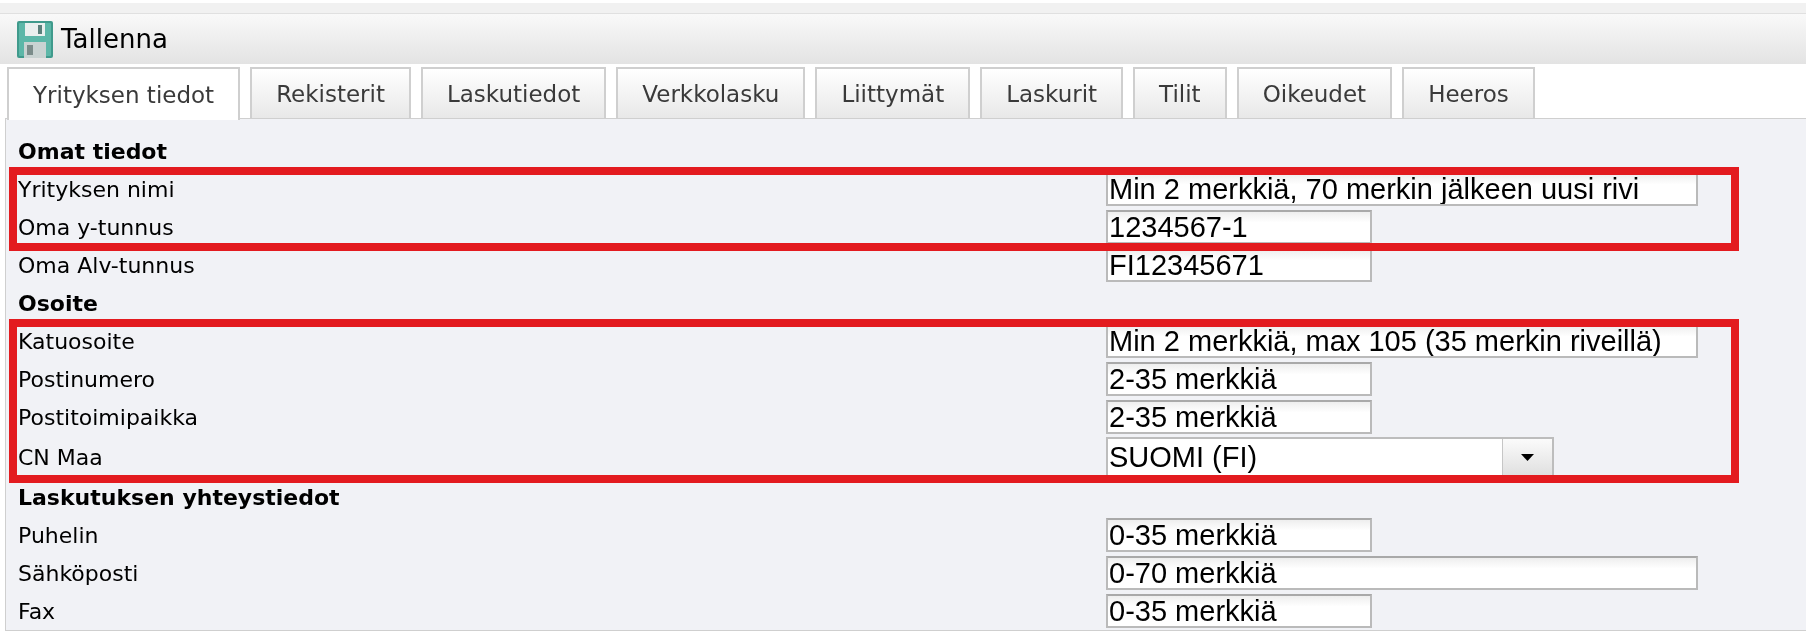 This screenshot has height=637, width=1806. I want to click on tab: Yrityksen tiedot, so click(124, 93).